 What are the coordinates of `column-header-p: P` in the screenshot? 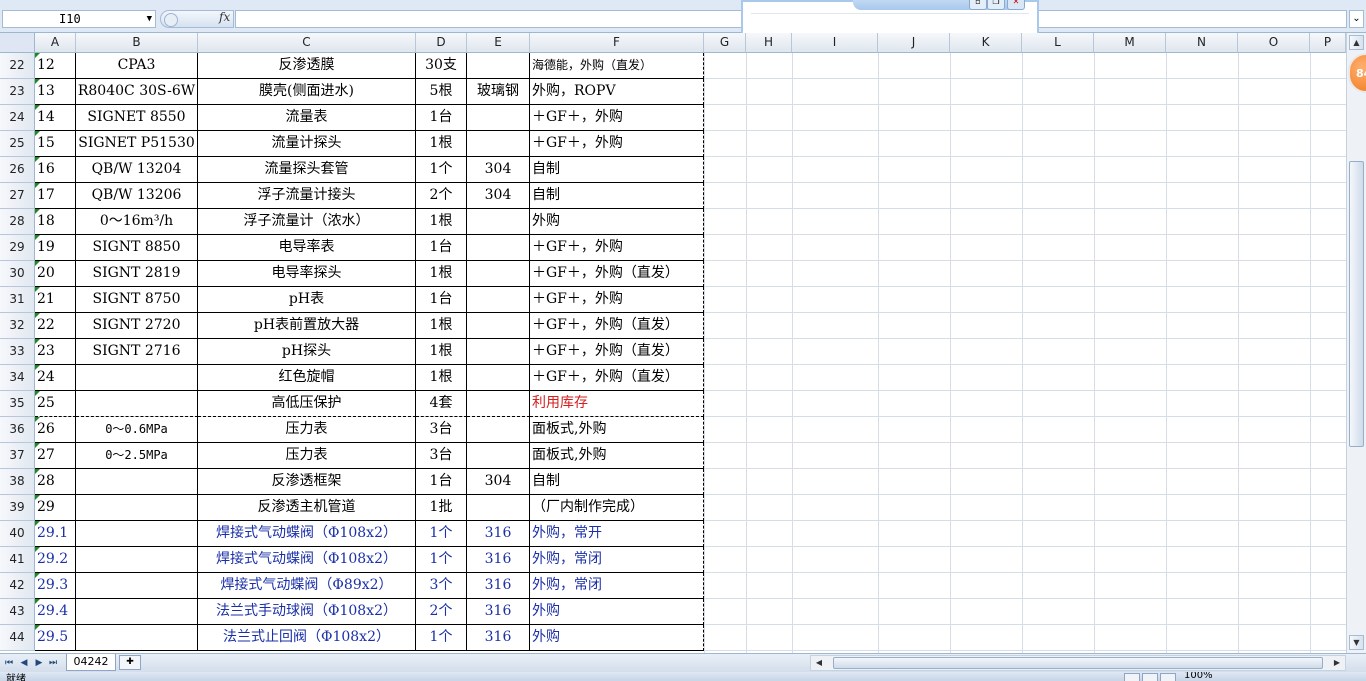 It's located at (1328, 43).